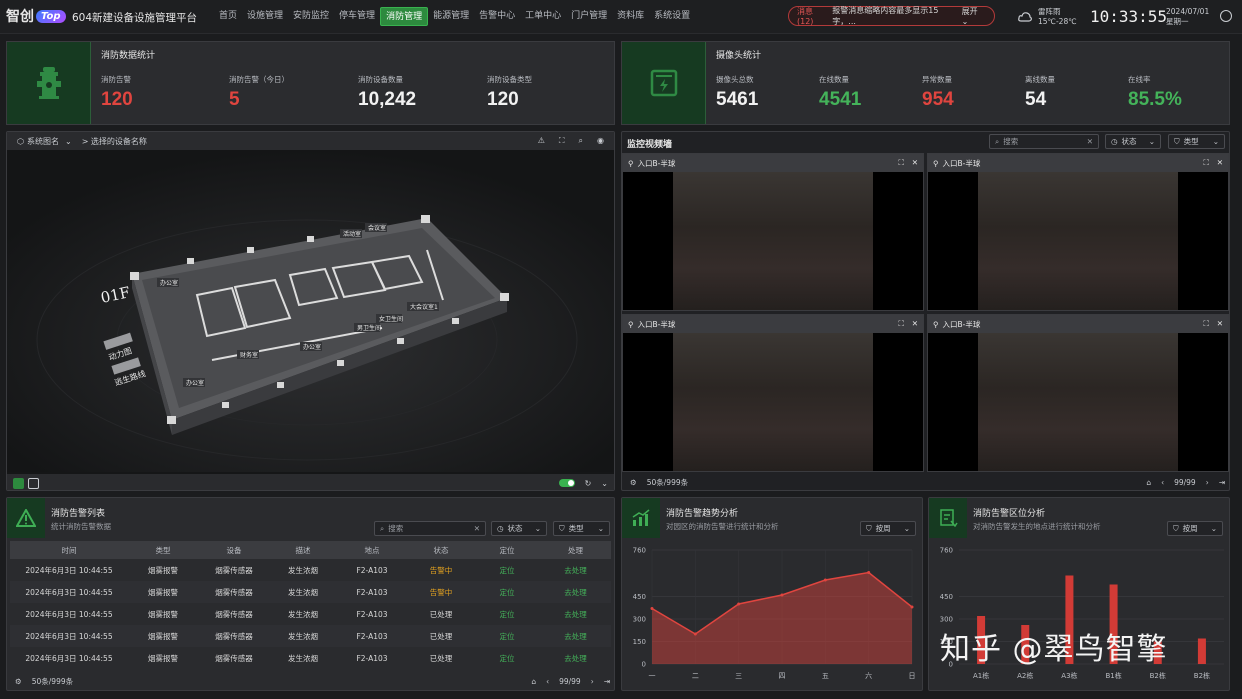 The width and height of the screenshot is (1242, 699). What do you see at coordinates (1054, 649) in the screenshot?
I see `watermark: 知乎 @翠鸟智擎` at bounding box center [1054, 649].